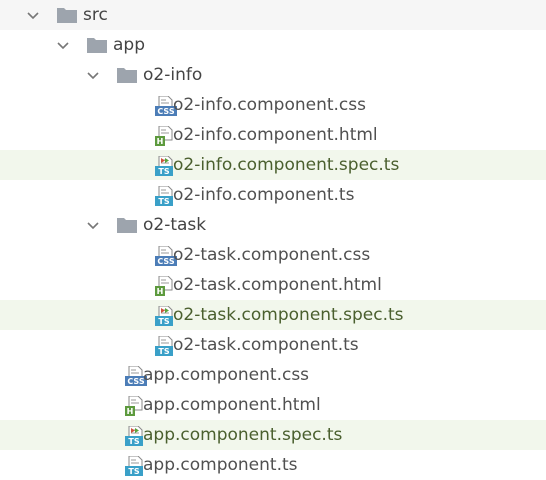 The width and height of the screenshot is (546, 480). I want to click on file-label: app.component.css, so click(226, 375).